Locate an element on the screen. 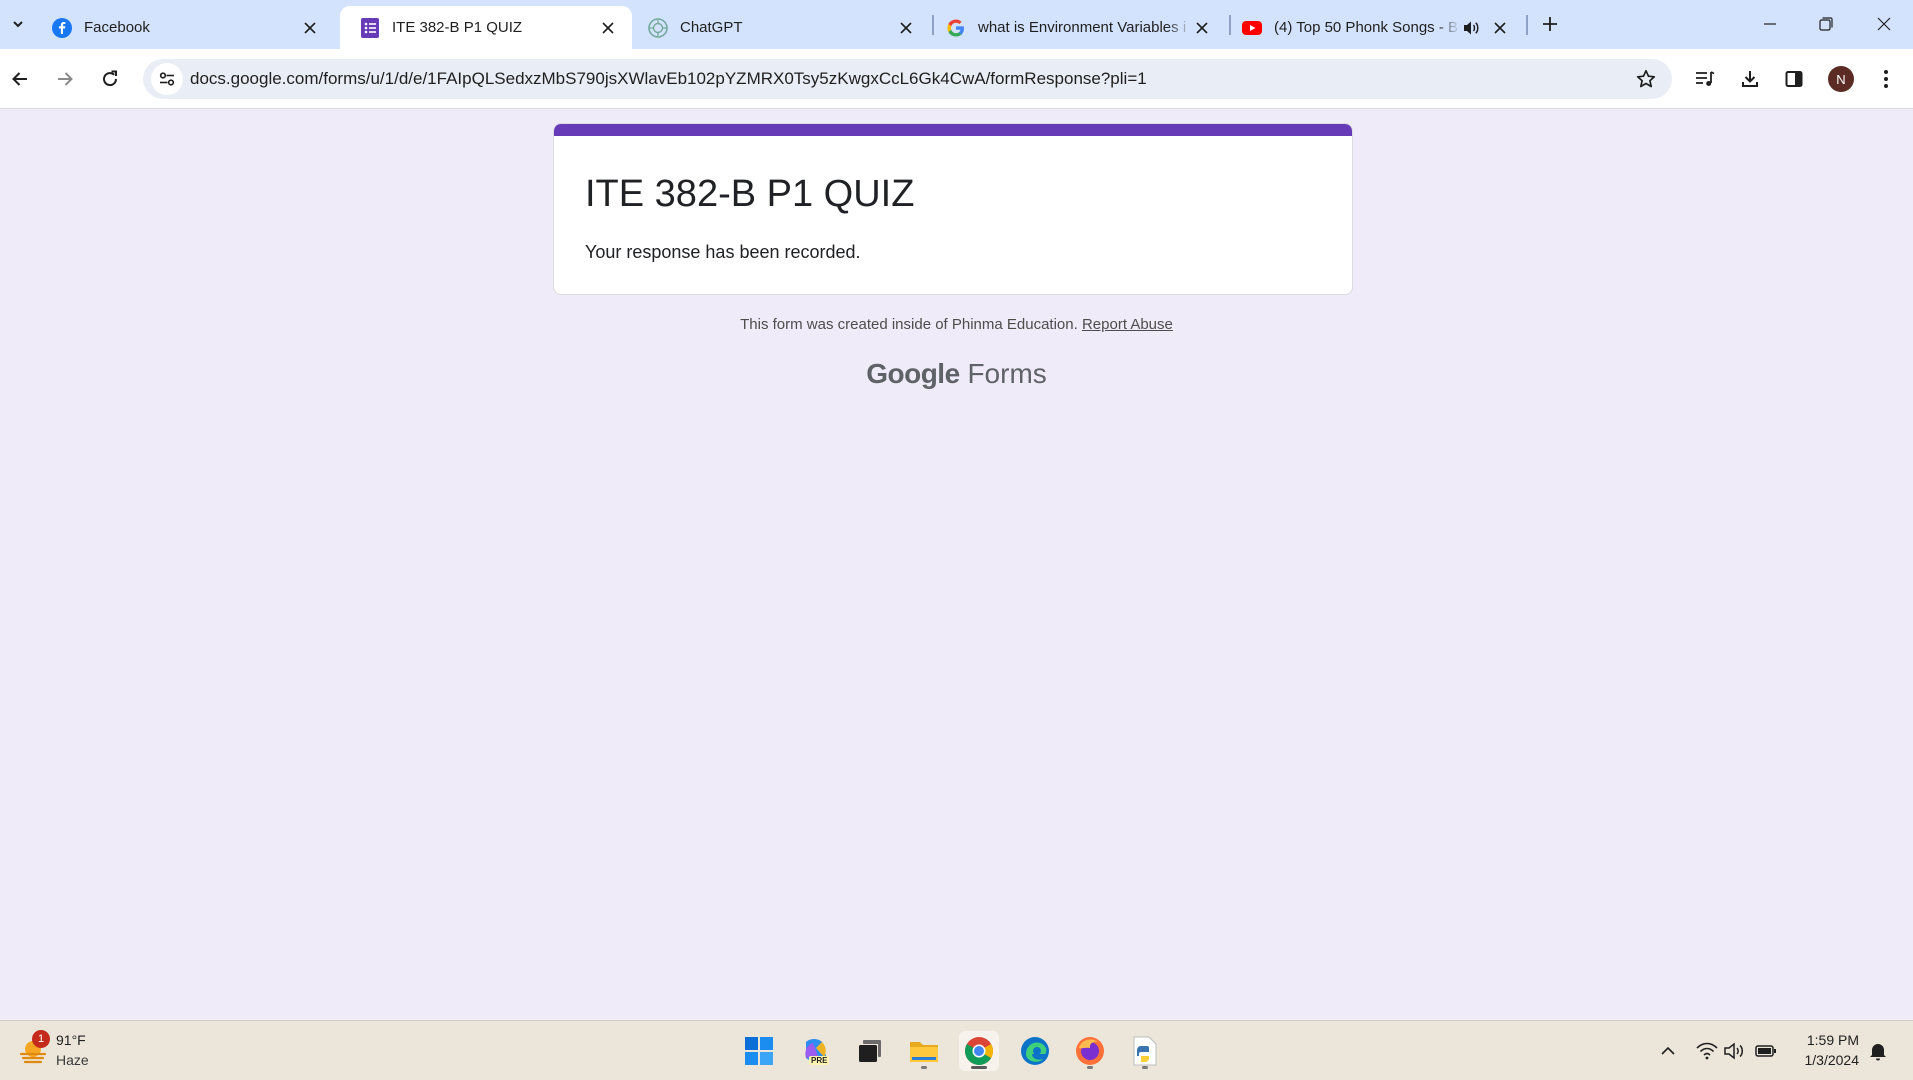 The width and height of the screenshot is (1913, 1080). tab-separator is located at coordinates (1527, 25).